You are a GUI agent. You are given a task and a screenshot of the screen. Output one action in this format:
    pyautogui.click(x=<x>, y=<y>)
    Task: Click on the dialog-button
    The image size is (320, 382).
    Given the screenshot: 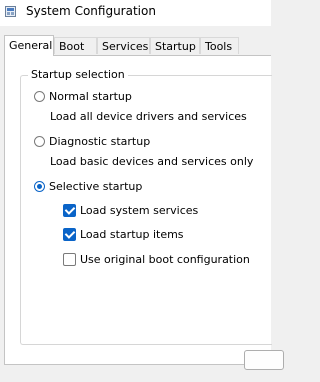 What is the action you would take?
    pyautogui.click(x=264, y=360)
    